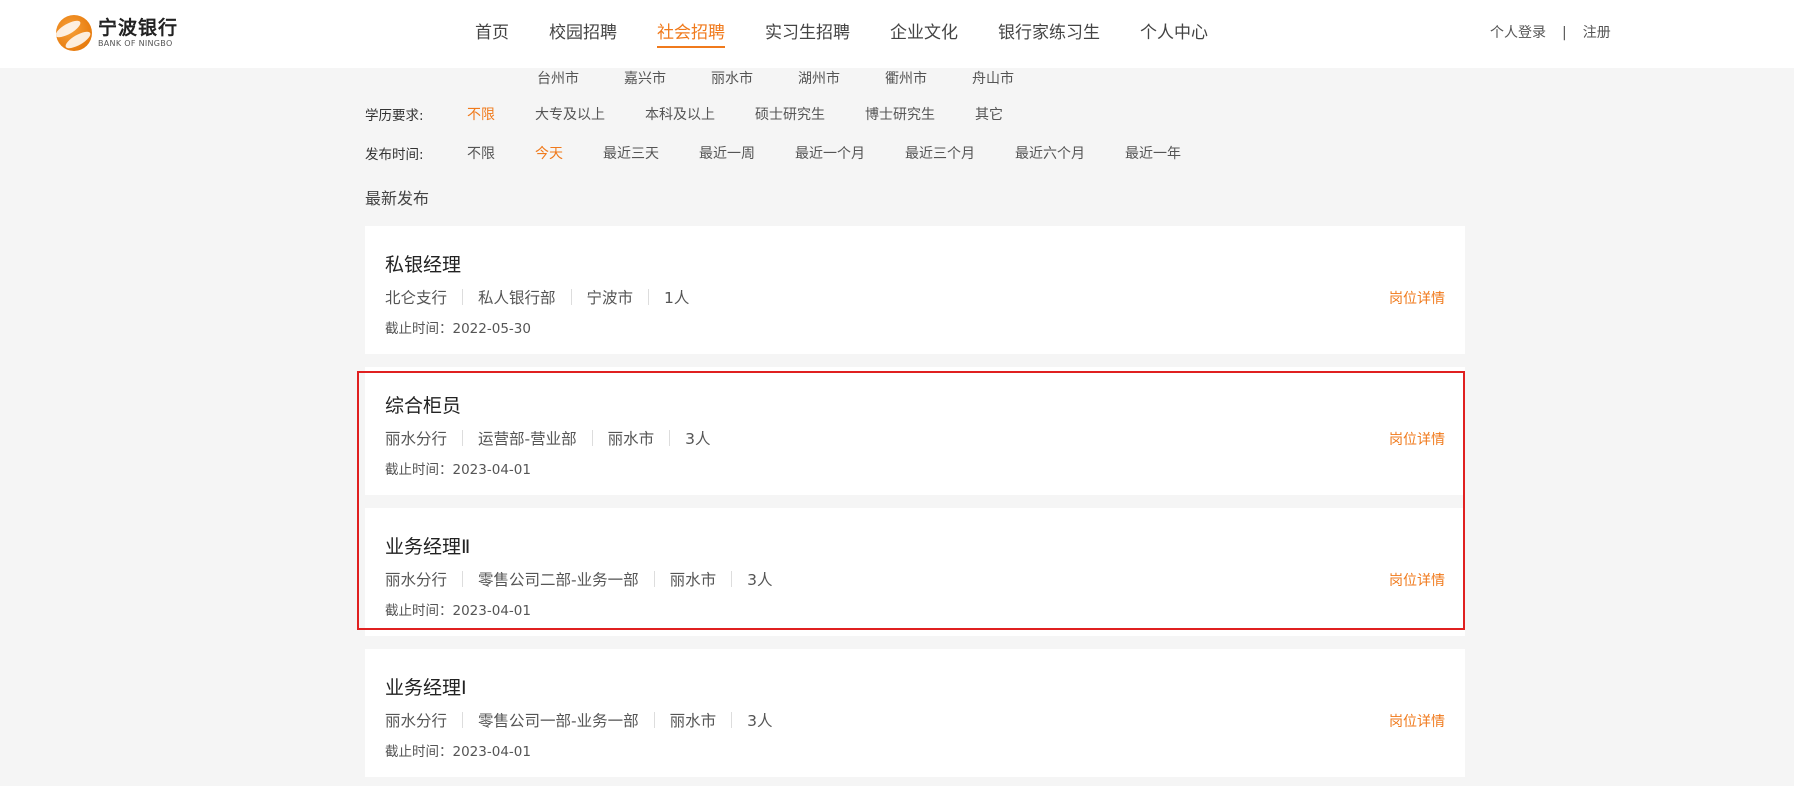 The height and width of the screenshot is (786, 1794). Describe the element at coordinates (691, 34) in the screenshot. I see `nav-social-recruitment: 社会招聘` at that location.